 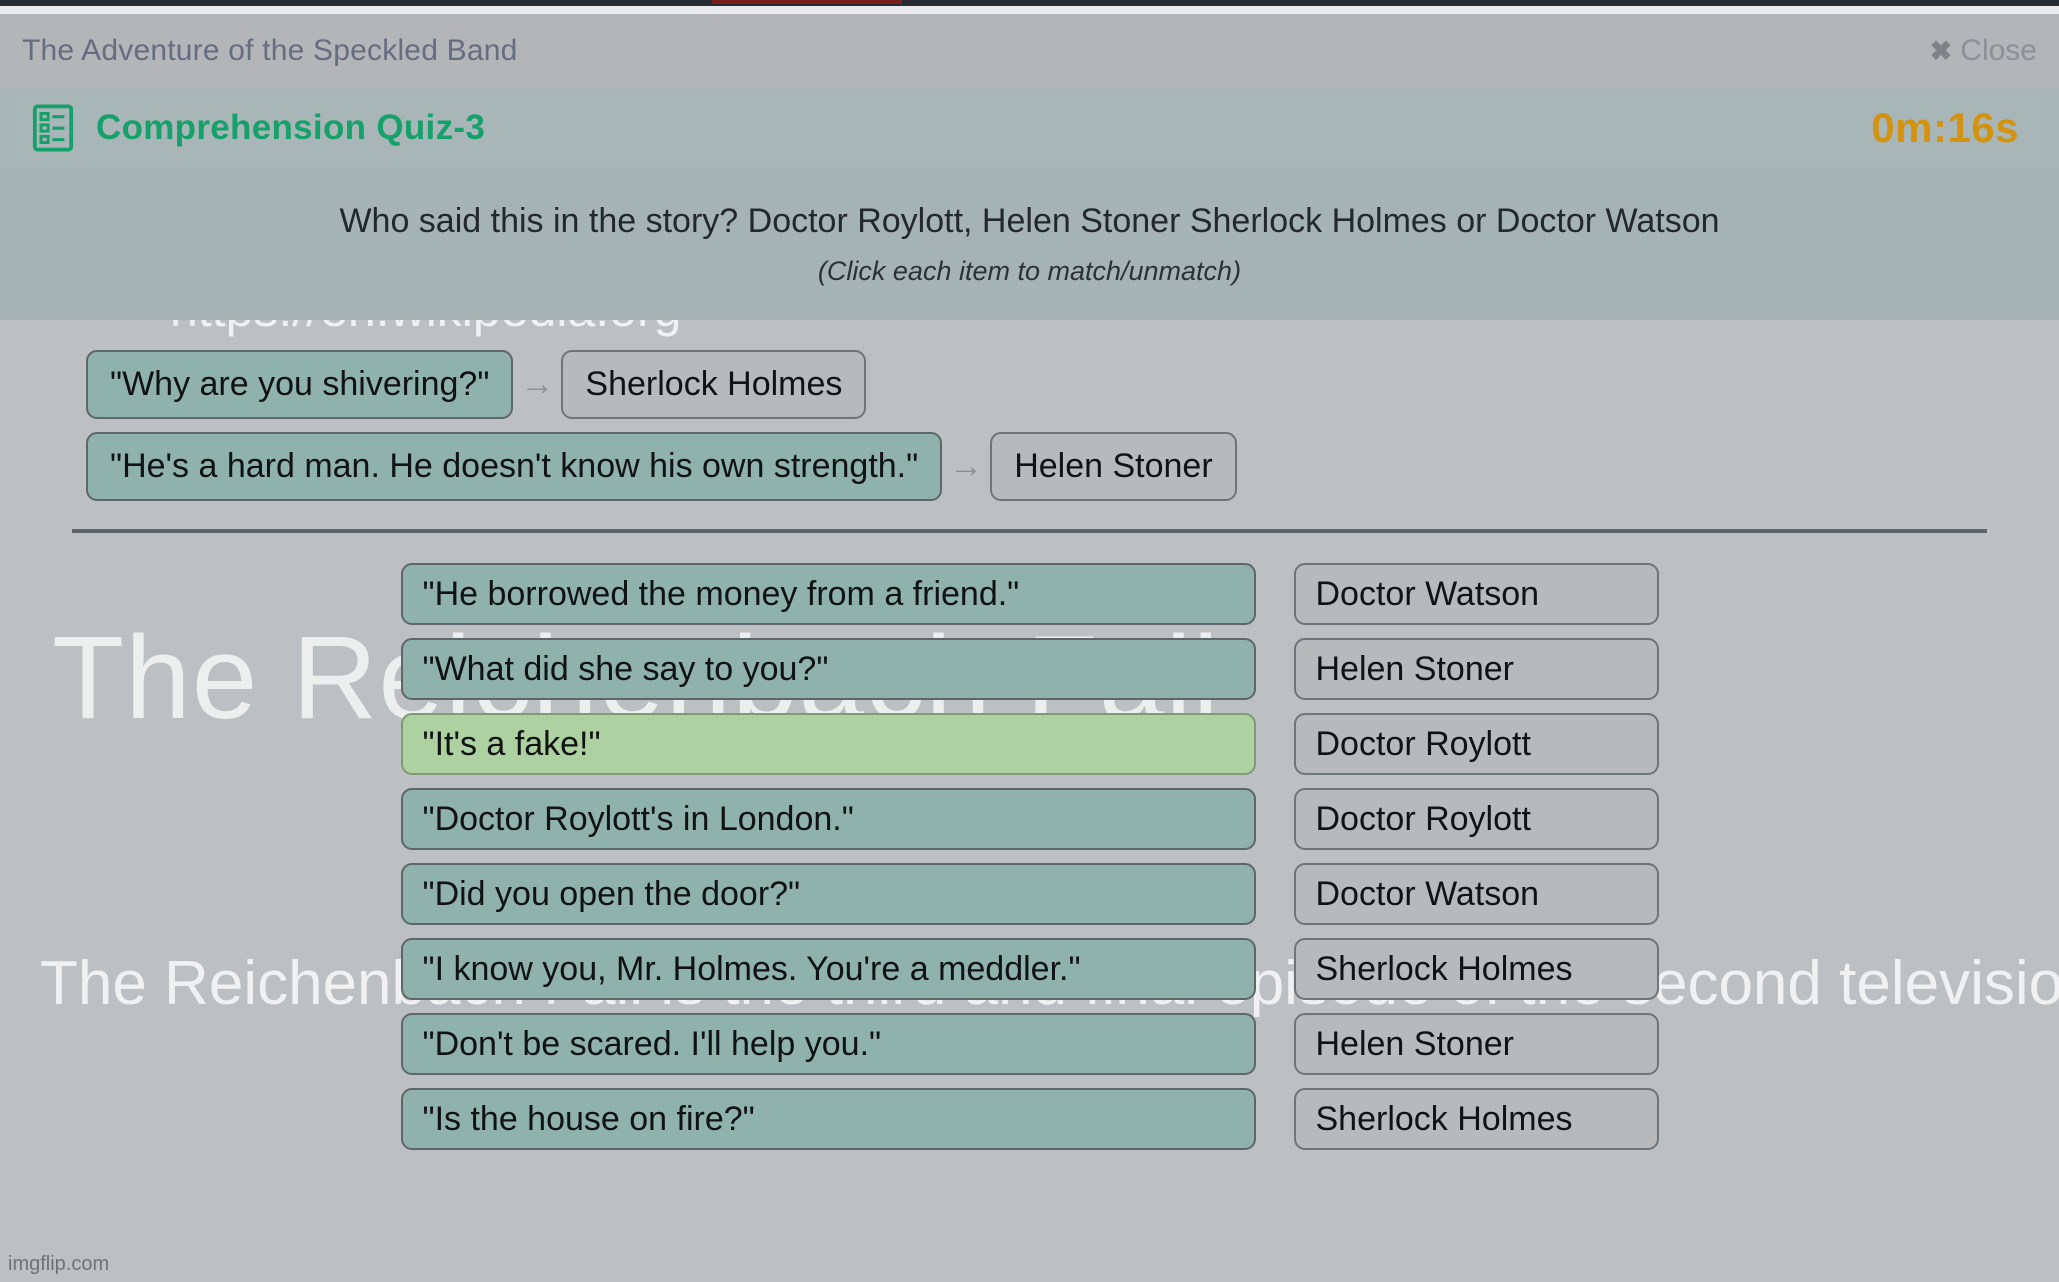 I want to click on quiz-timer: 0m:16s, so click(x=1945, y=127).